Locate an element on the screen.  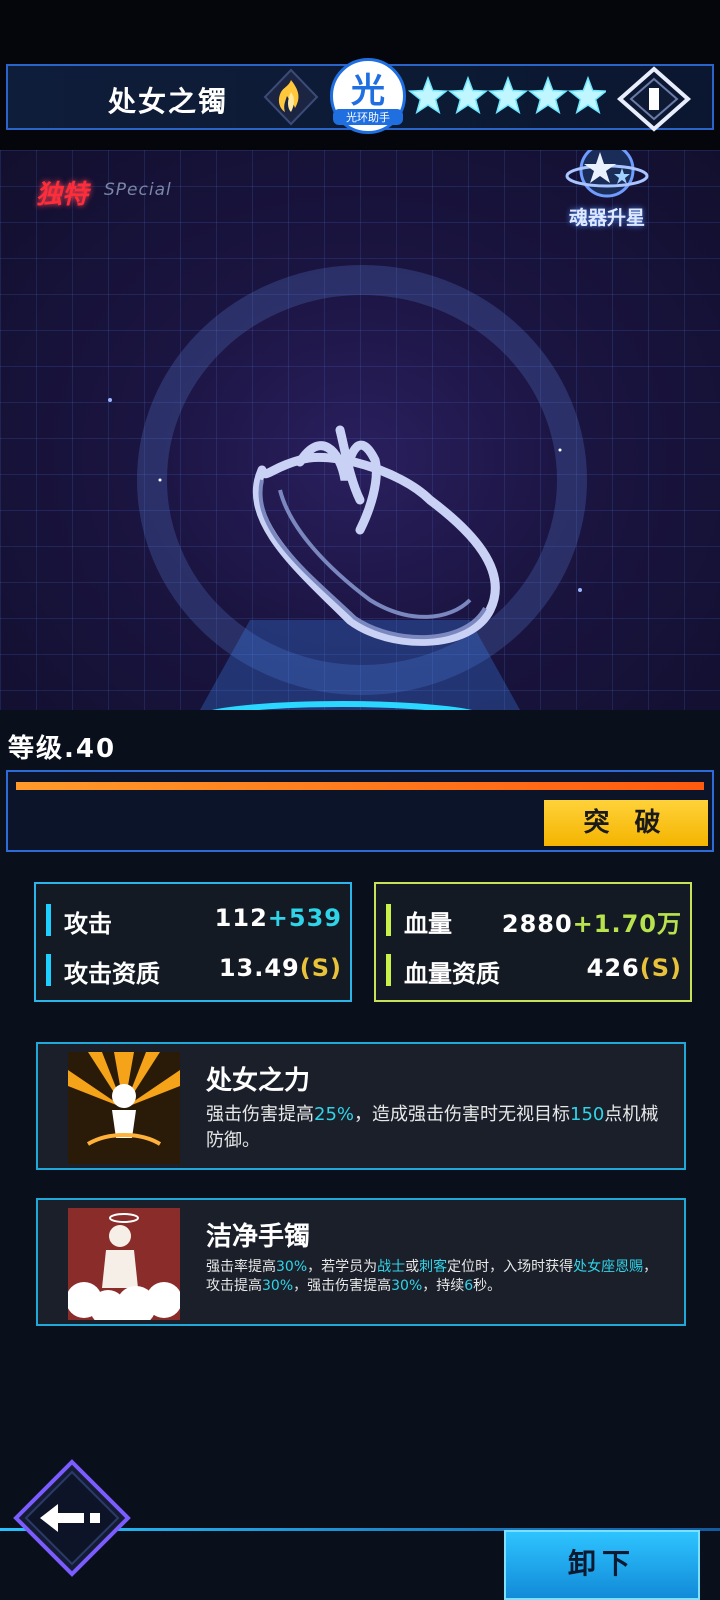
hp-quality-row: 血量资质 426(S) is located at coordinates (534, 970).